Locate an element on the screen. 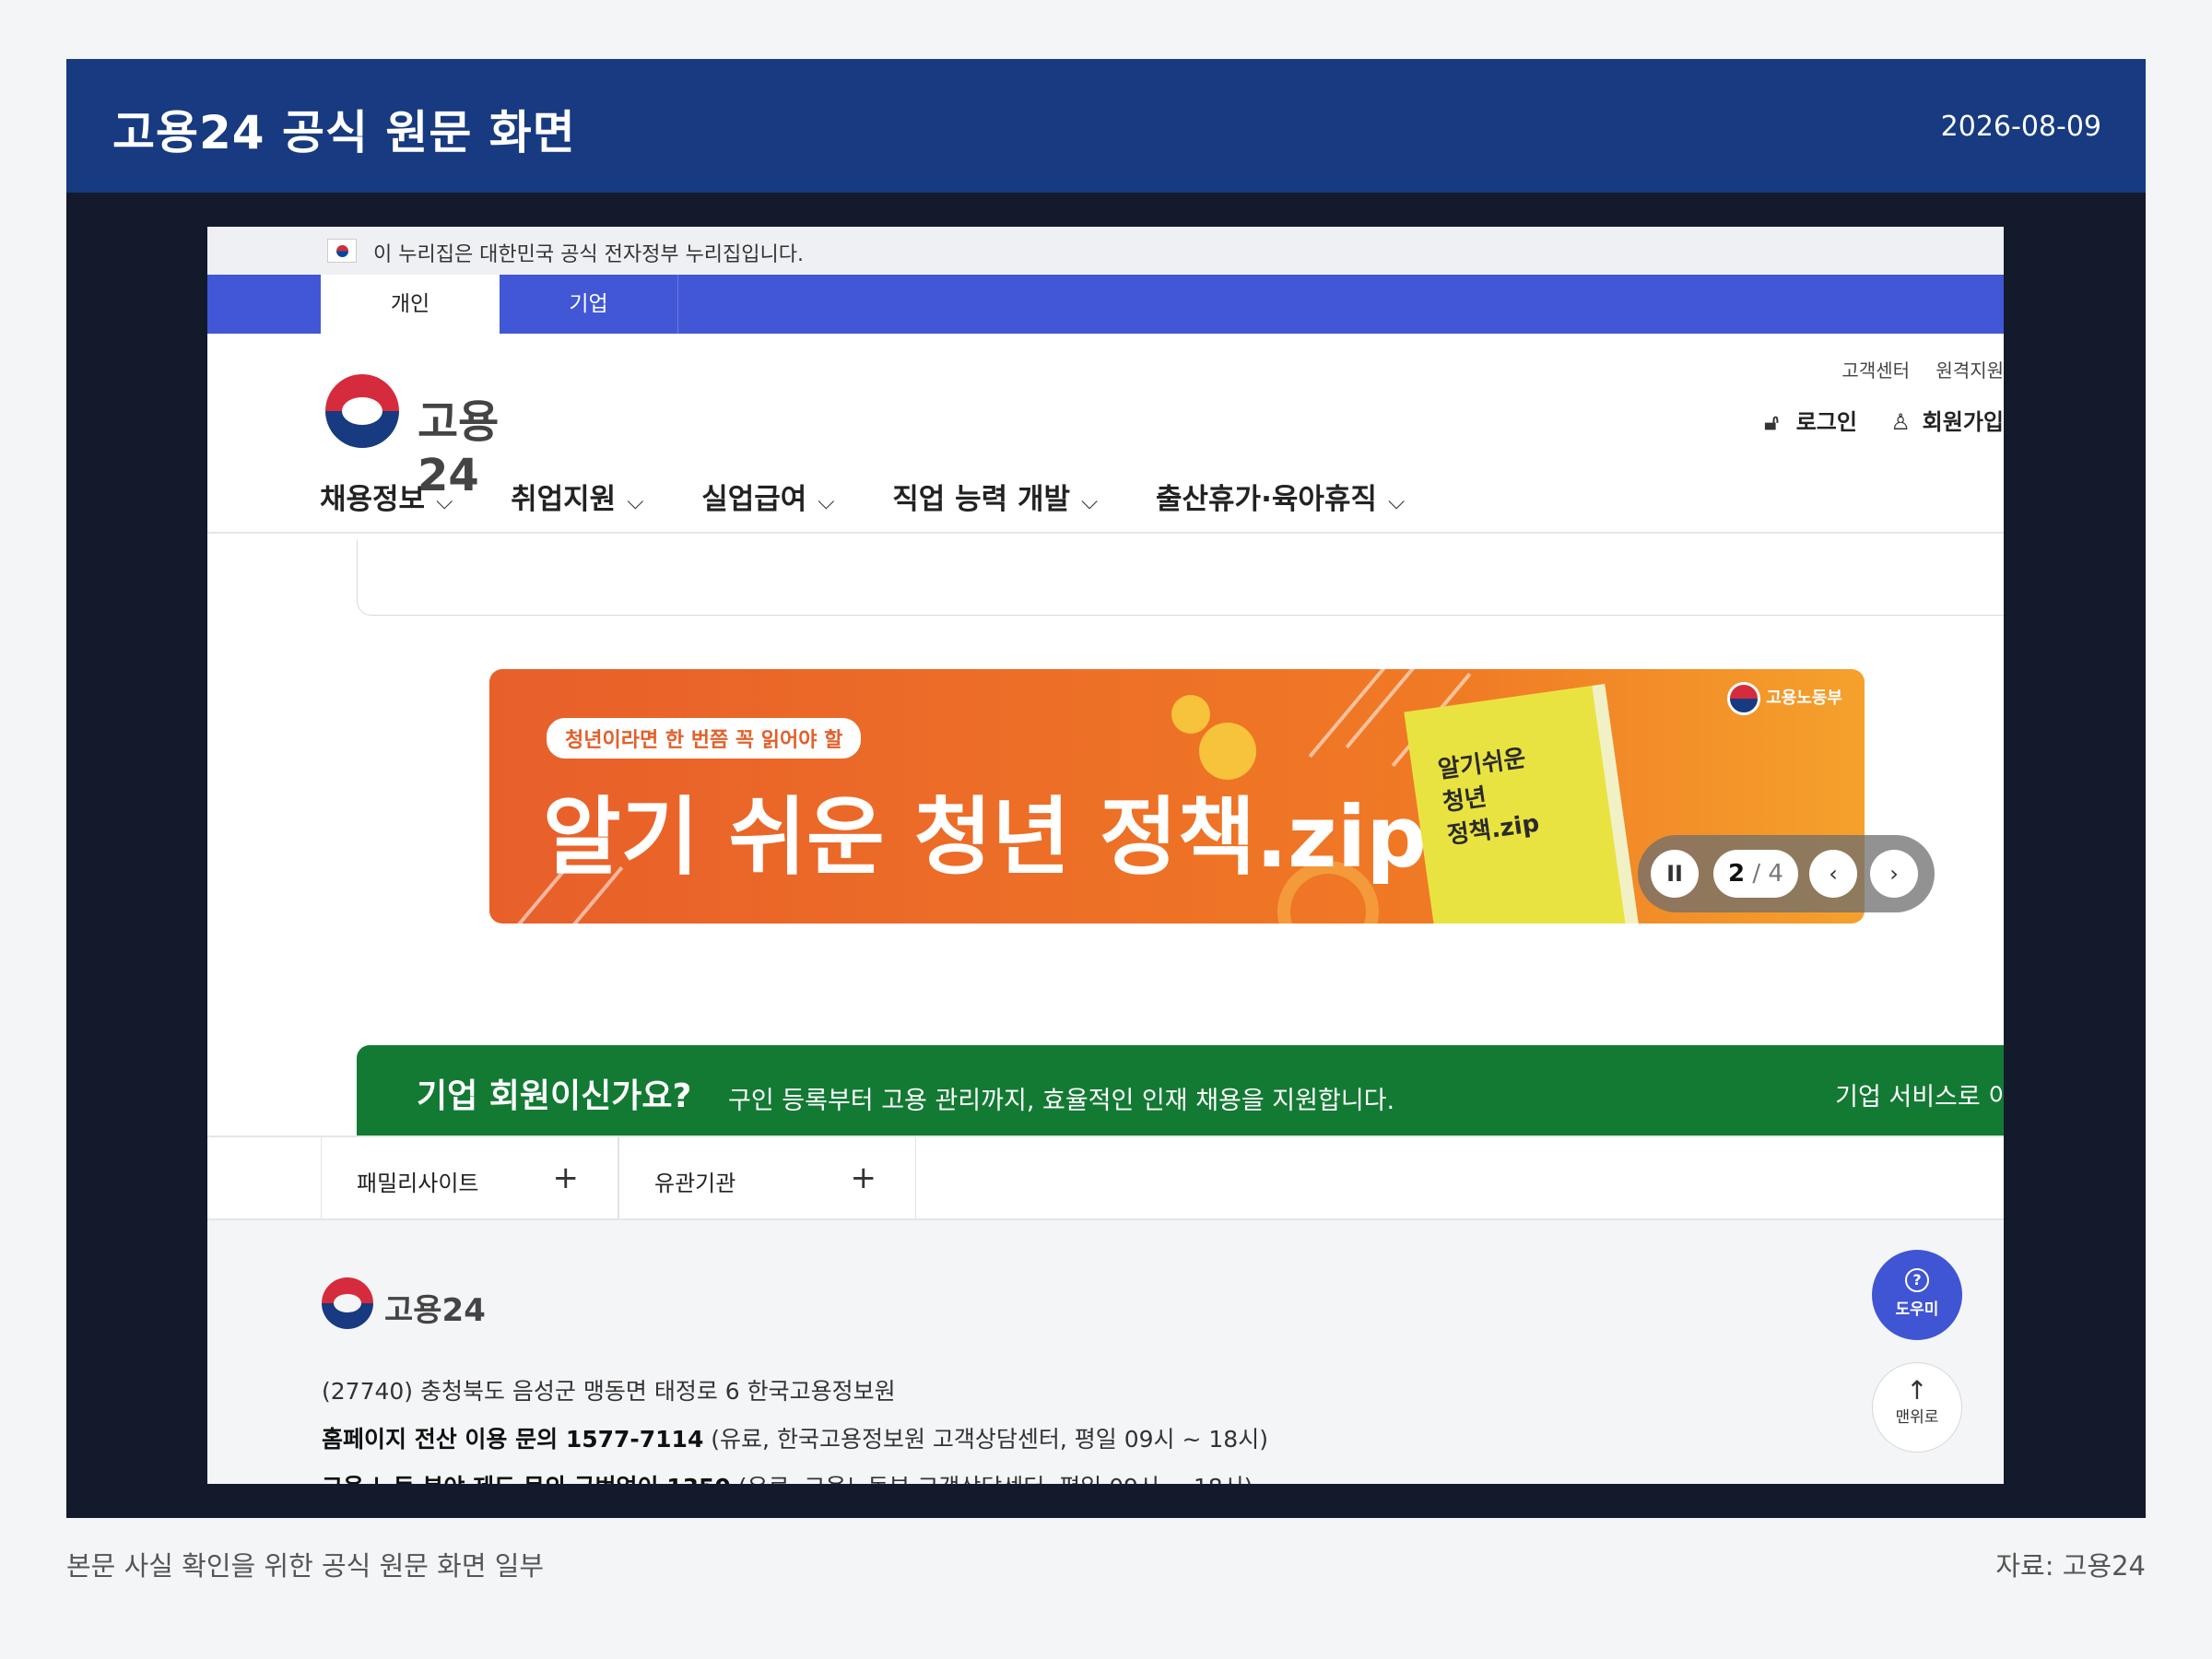  banner-decoration is located at coordinates (1190, 714).